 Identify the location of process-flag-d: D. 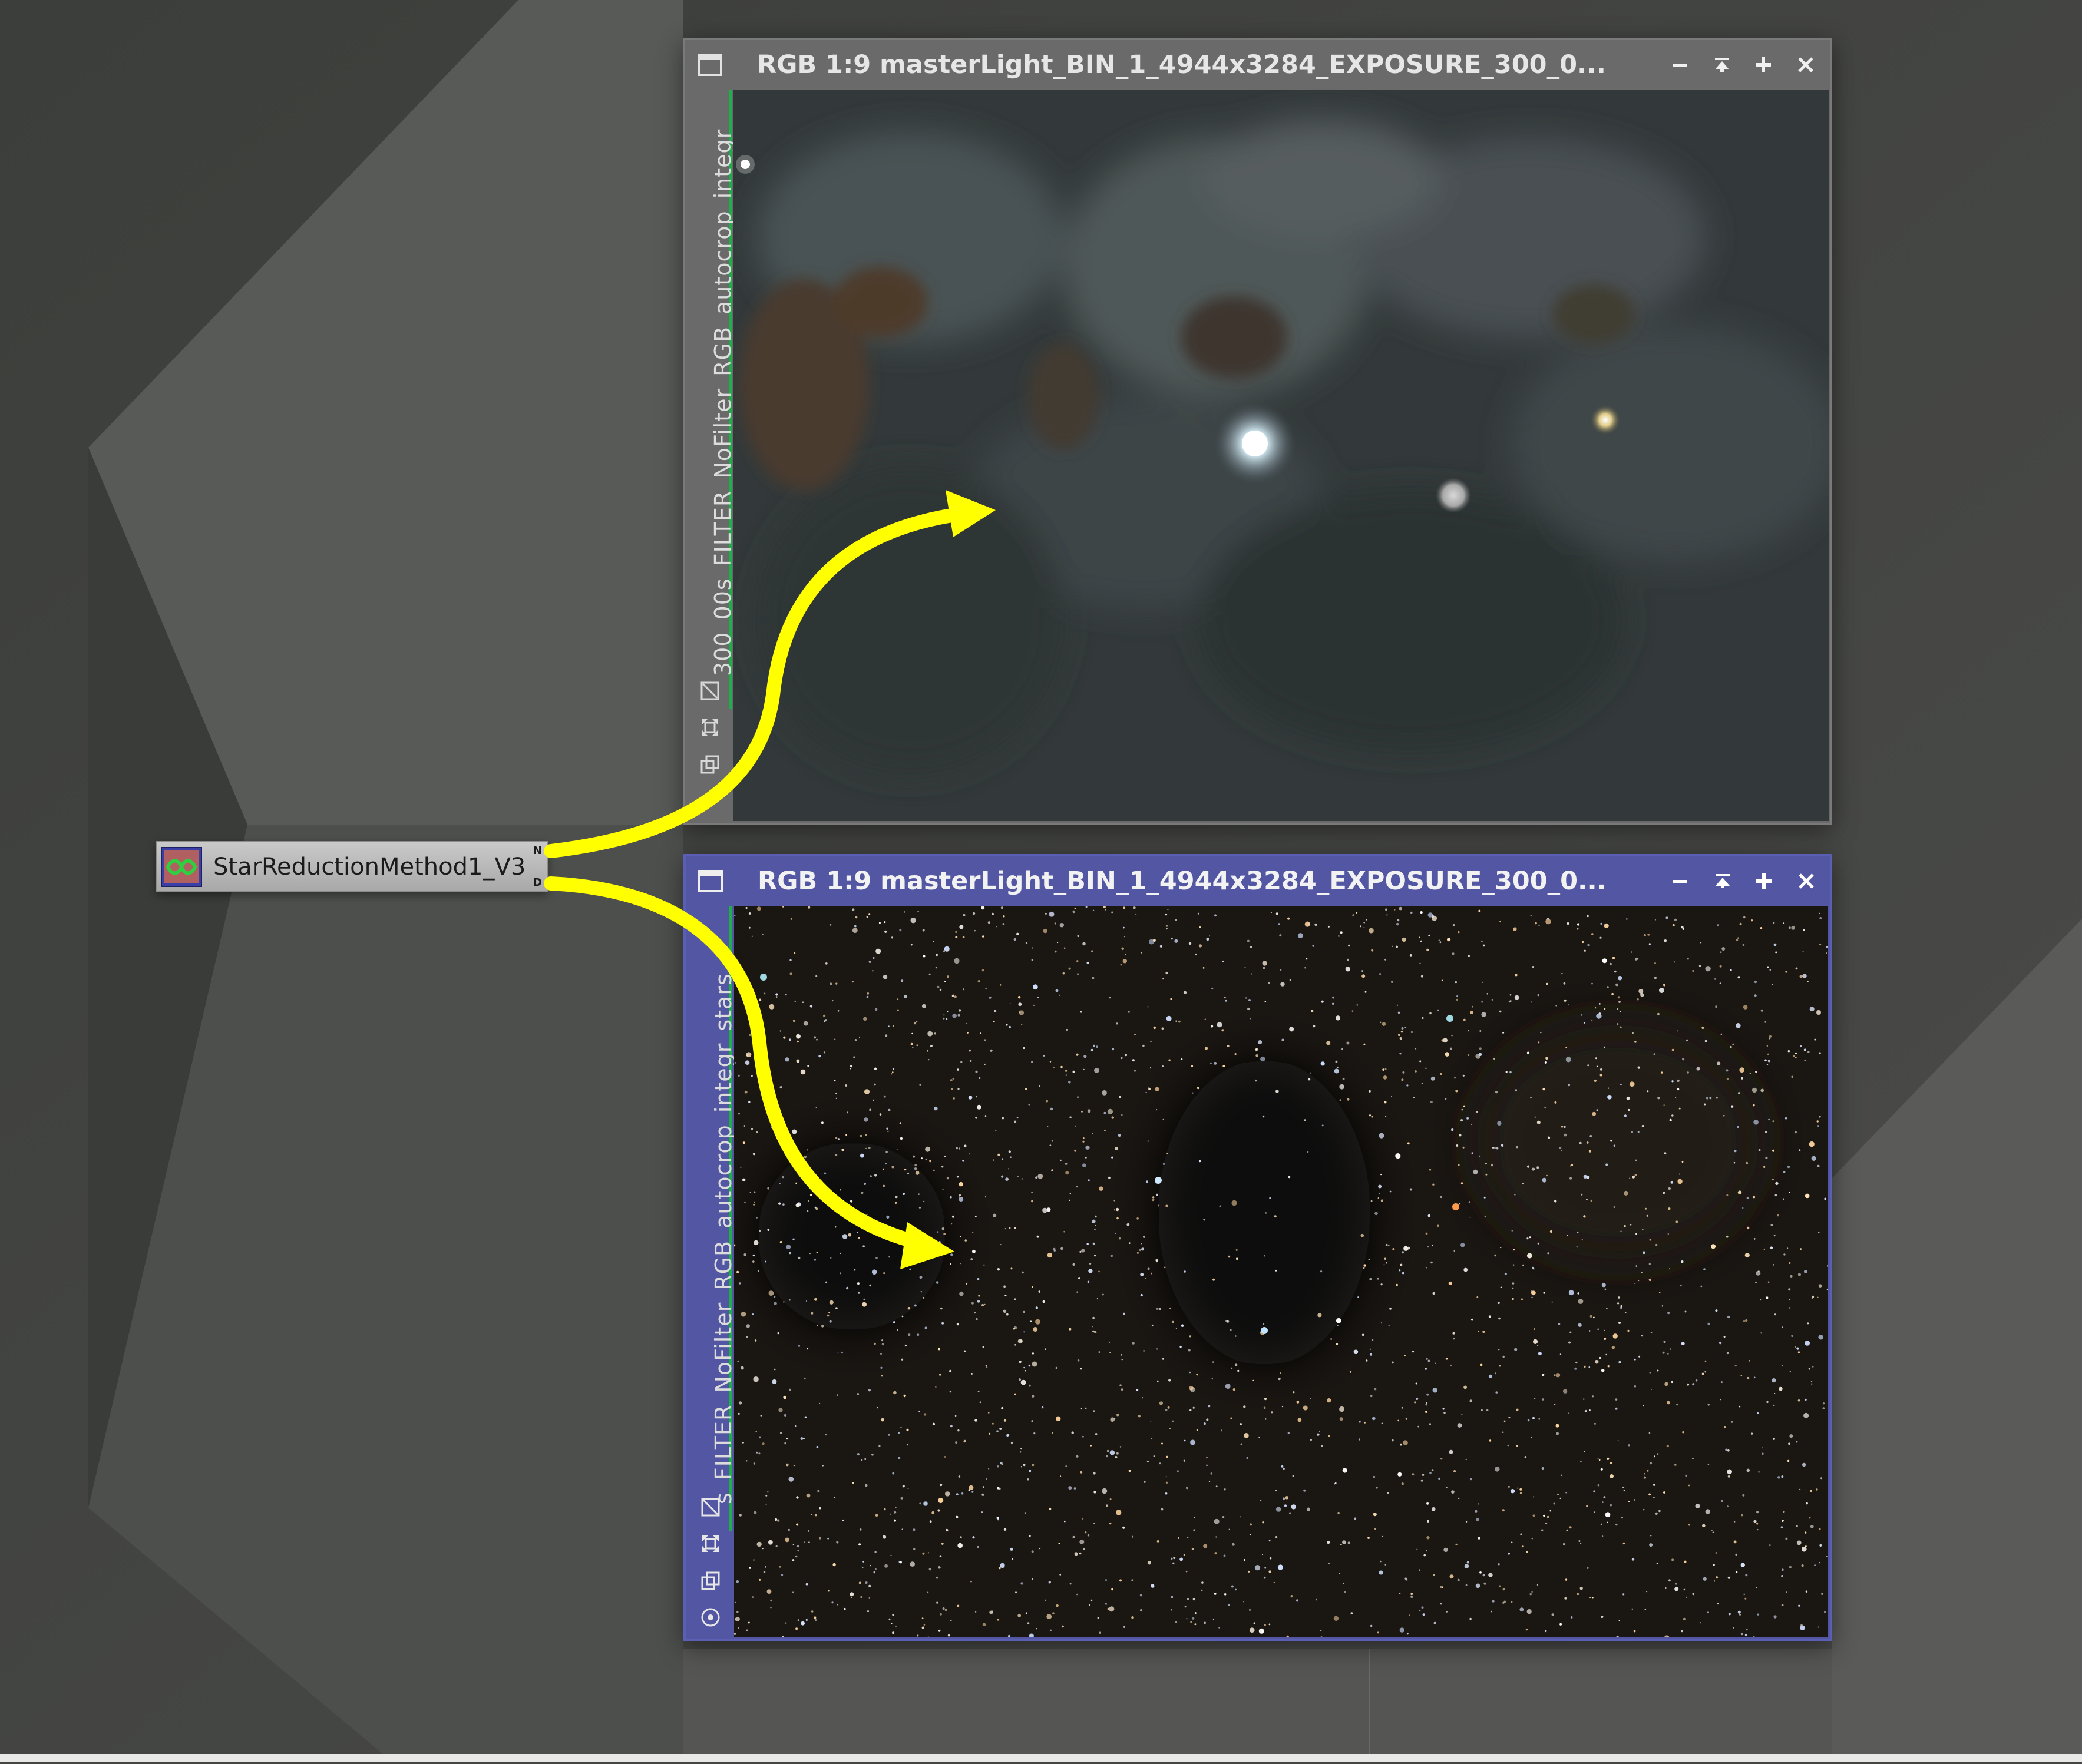
(537, 882).